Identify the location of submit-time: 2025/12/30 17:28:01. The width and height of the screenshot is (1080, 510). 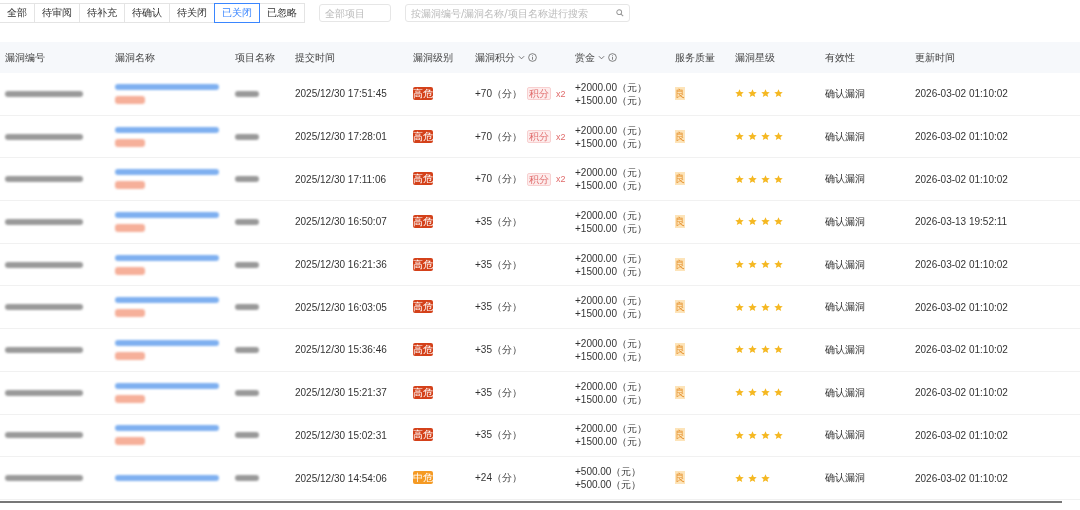
(341, 137).